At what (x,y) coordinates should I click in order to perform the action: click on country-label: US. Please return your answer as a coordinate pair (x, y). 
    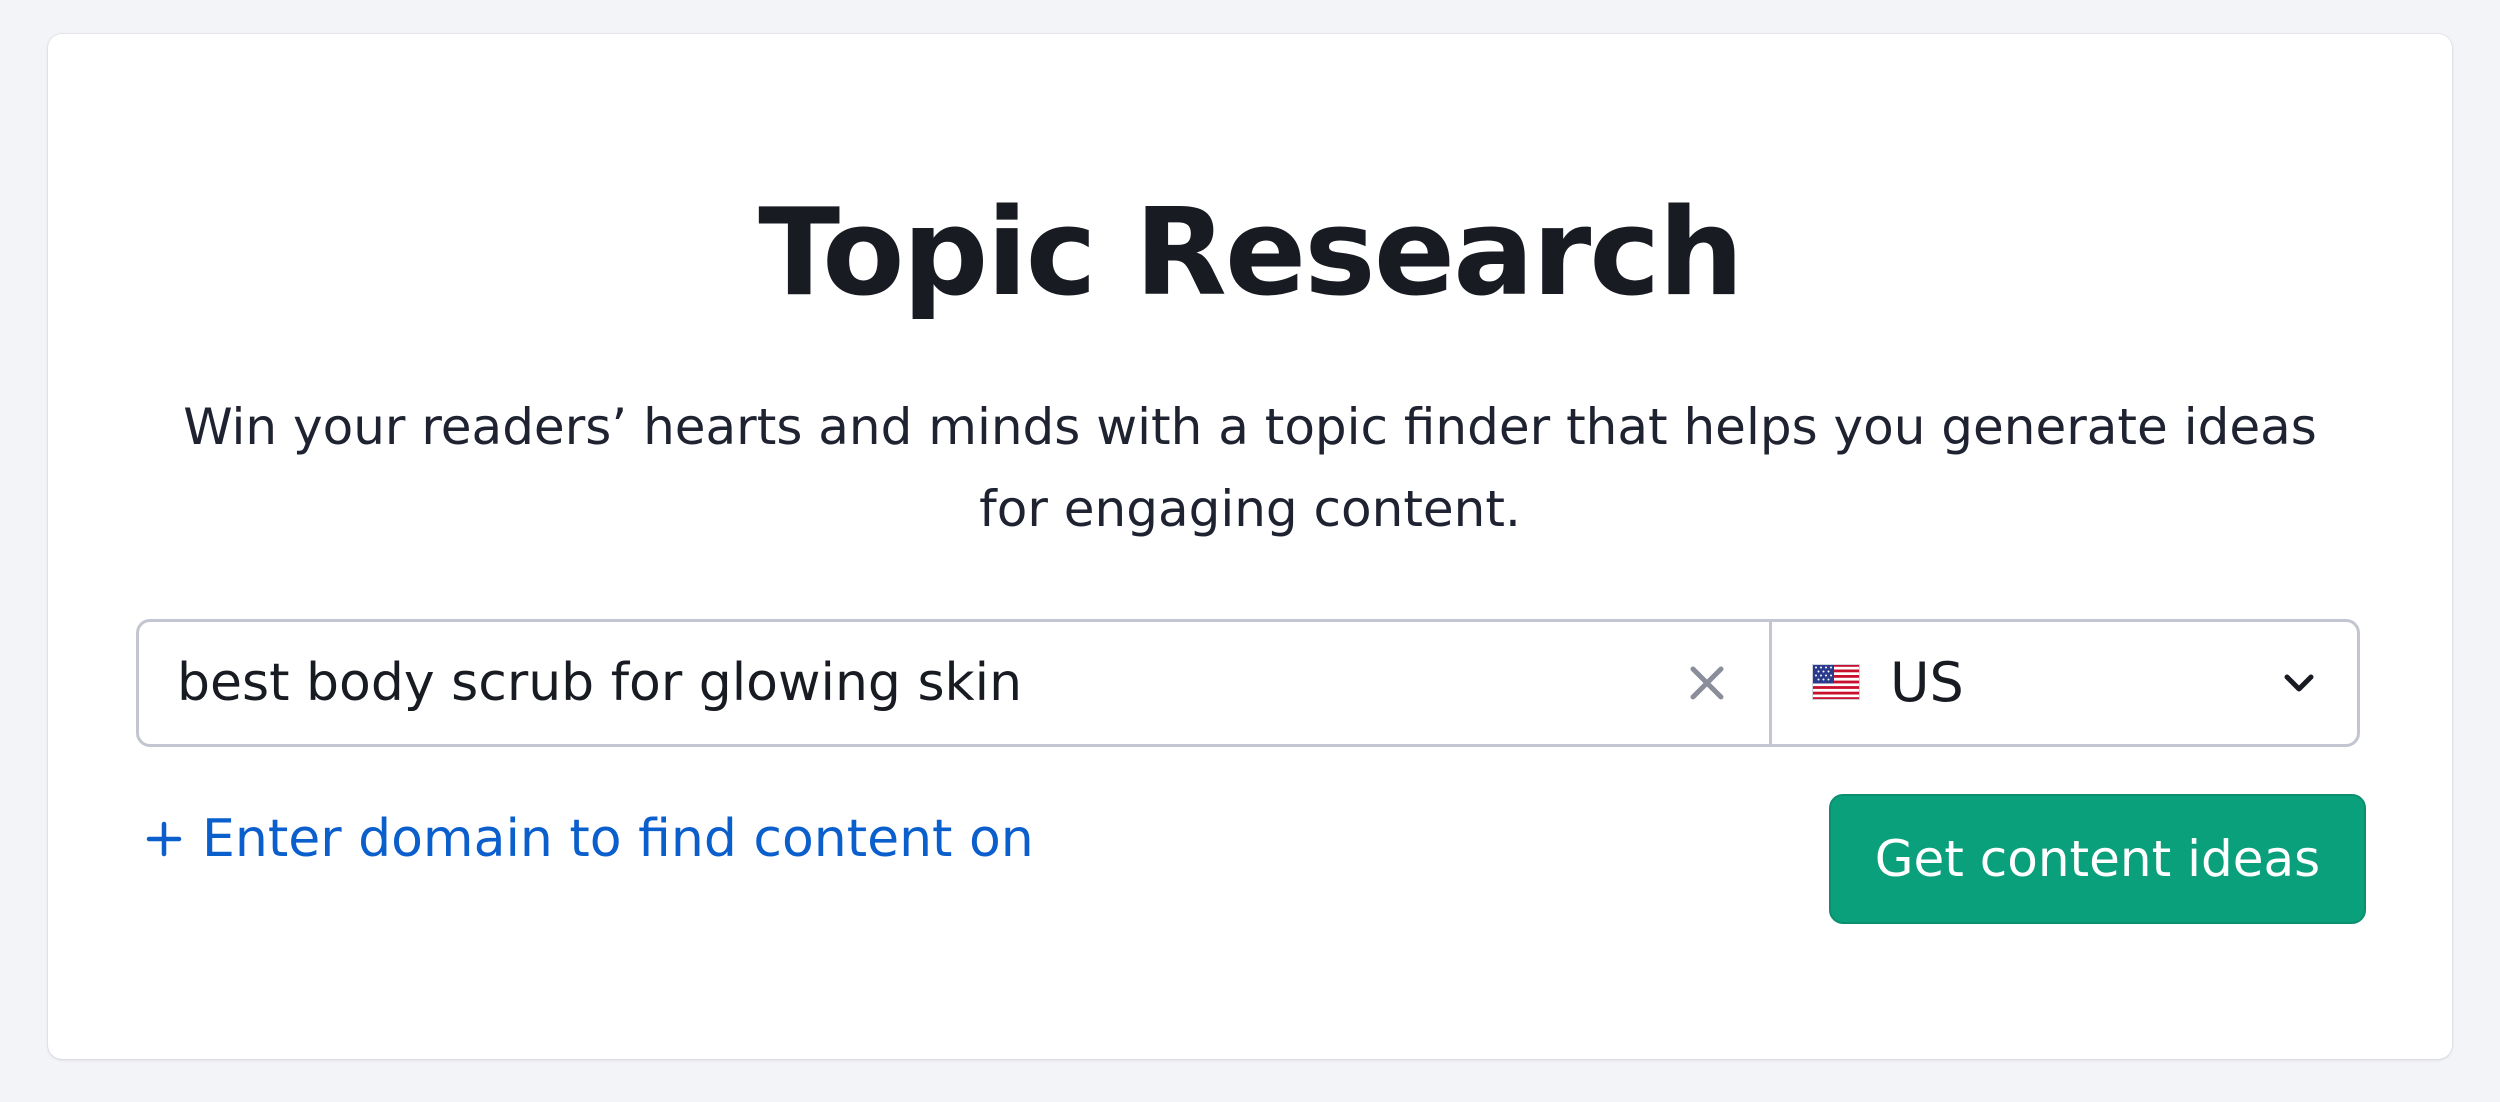
    Looking at the image, I should click on (1927, 682).